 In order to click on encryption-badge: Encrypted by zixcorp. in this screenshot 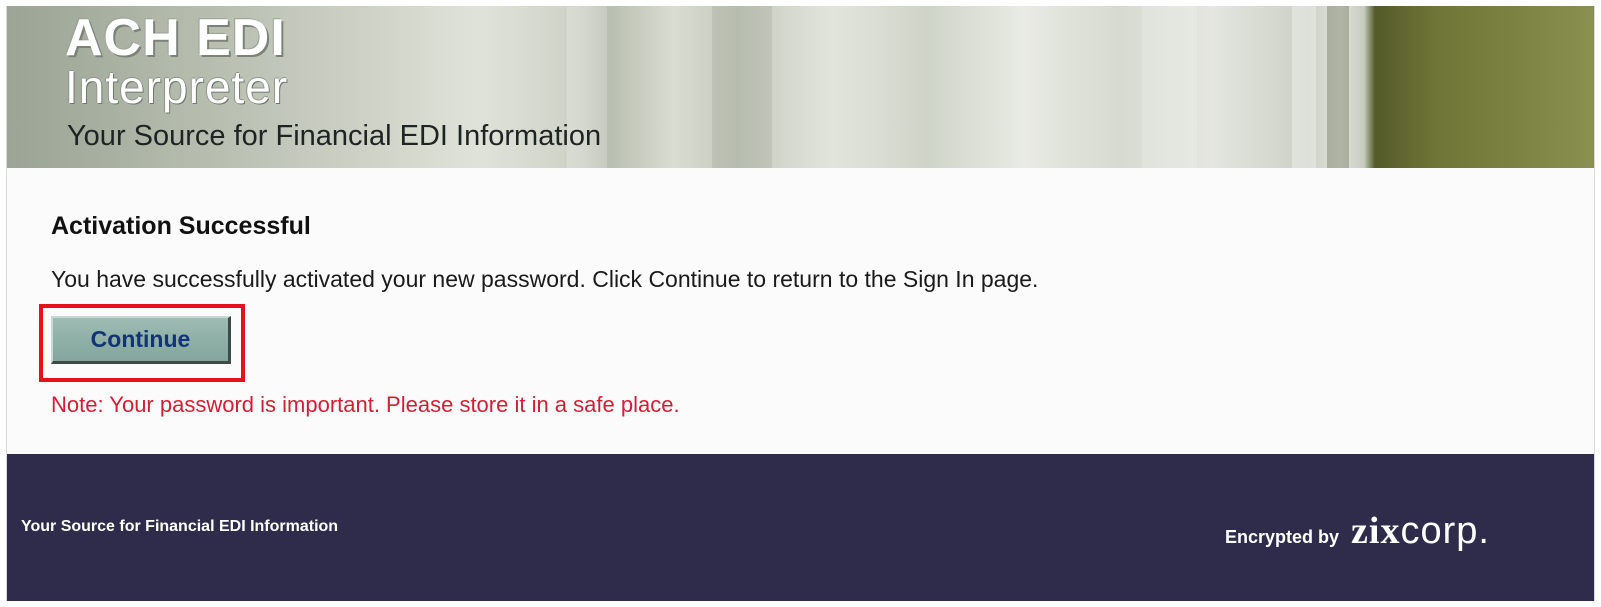, I will do `click(1357, 531)`.